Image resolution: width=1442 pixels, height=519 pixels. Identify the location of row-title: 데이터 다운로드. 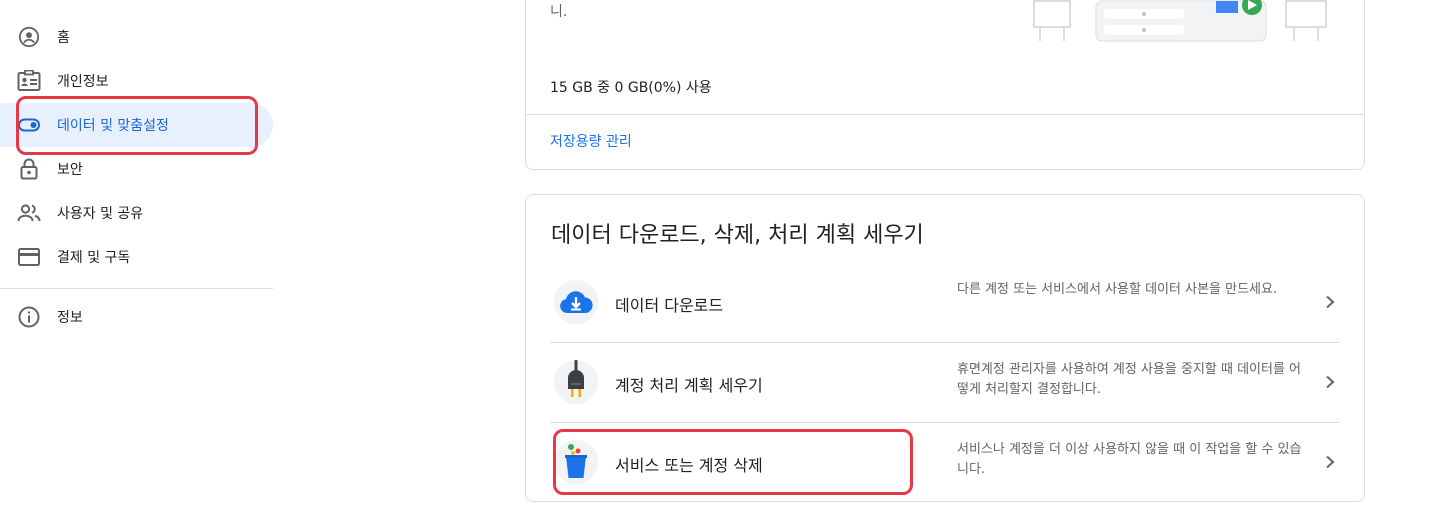
(669, 305).